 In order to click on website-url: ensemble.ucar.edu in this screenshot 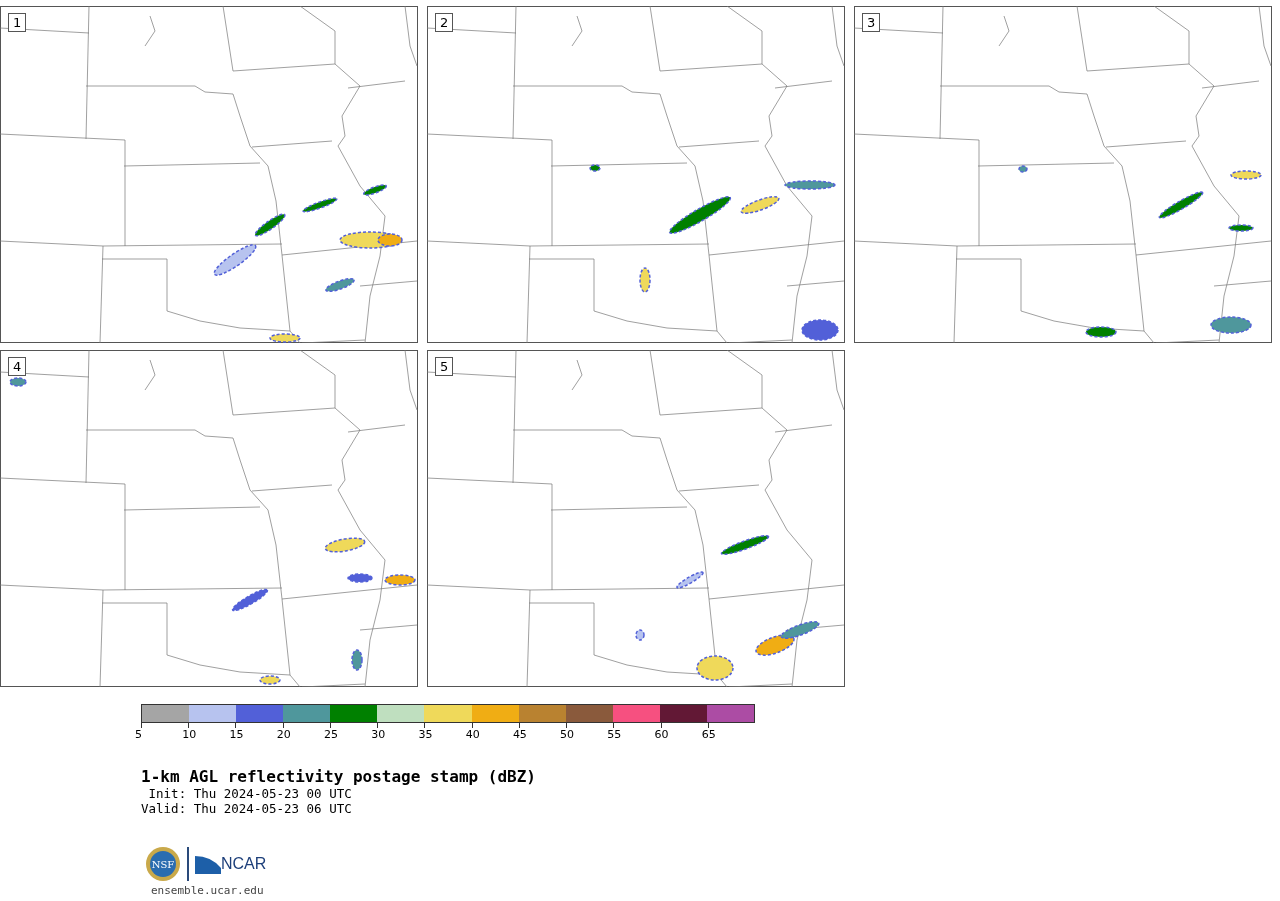, I will do `click(208, 890)`.